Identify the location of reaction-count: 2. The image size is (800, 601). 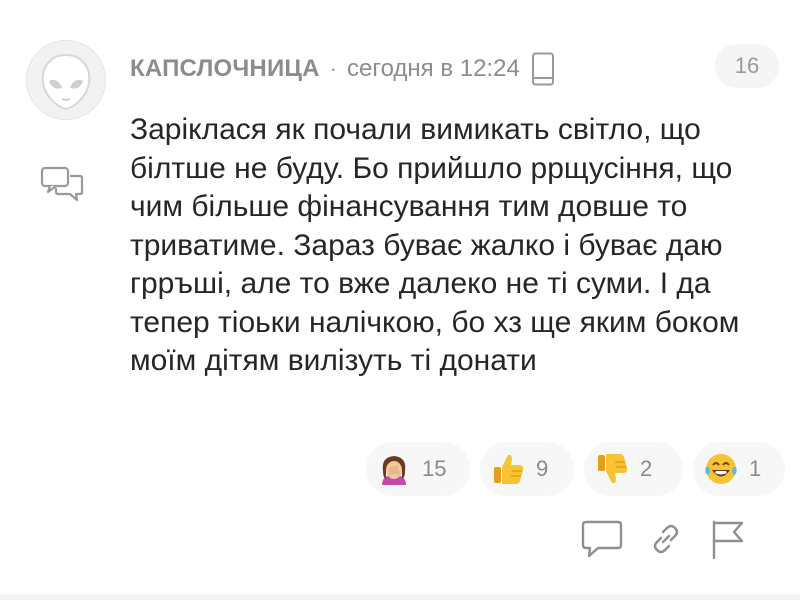
(646, 468).